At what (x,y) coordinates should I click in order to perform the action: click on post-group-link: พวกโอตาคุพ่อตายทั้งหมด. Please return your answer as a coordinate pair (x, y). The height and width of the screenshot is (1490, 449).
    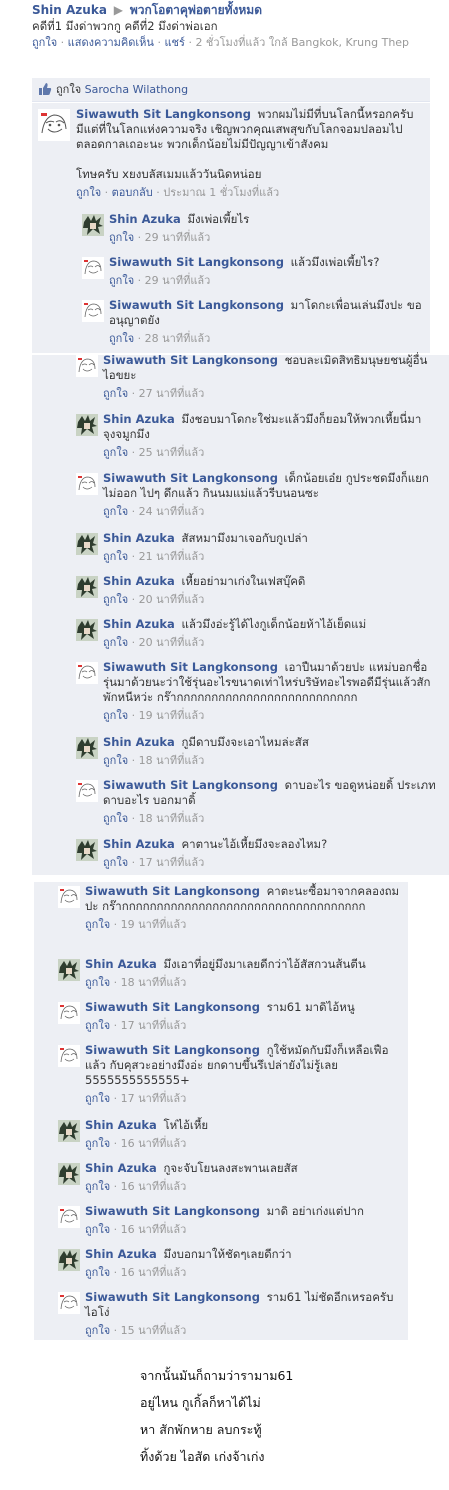
    Looking at the image, I should click on (196, 10).